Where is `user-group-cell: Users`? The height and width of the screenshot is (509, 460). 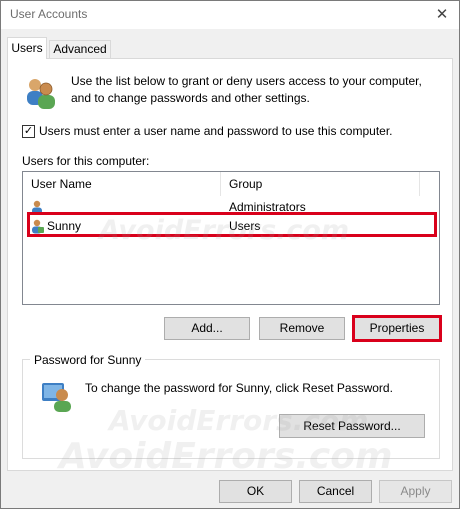
user-group-cell: Users is located at coordinates (245, 226).